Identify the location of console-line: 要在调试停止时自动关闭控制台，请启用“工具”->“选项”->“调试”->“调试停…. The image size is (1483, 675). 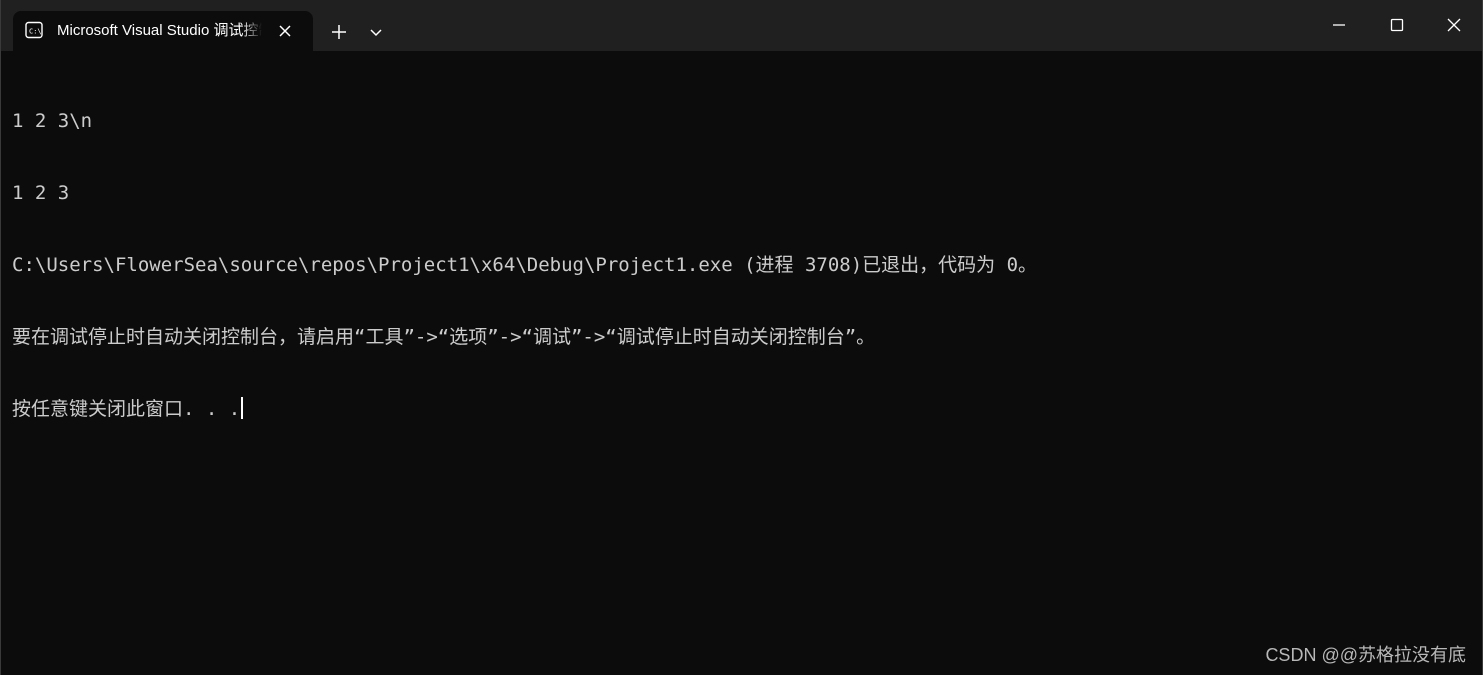
(444, 337).